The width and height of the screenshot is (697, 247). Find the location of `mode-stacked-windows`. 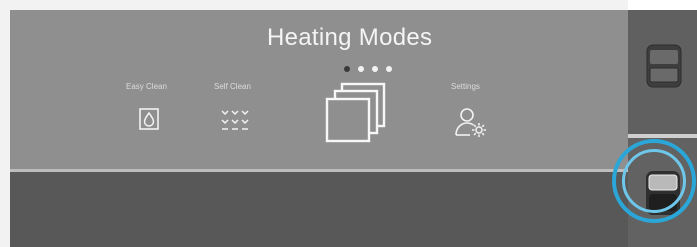

mode-stacked-windows is located at coordinates (356, 113).